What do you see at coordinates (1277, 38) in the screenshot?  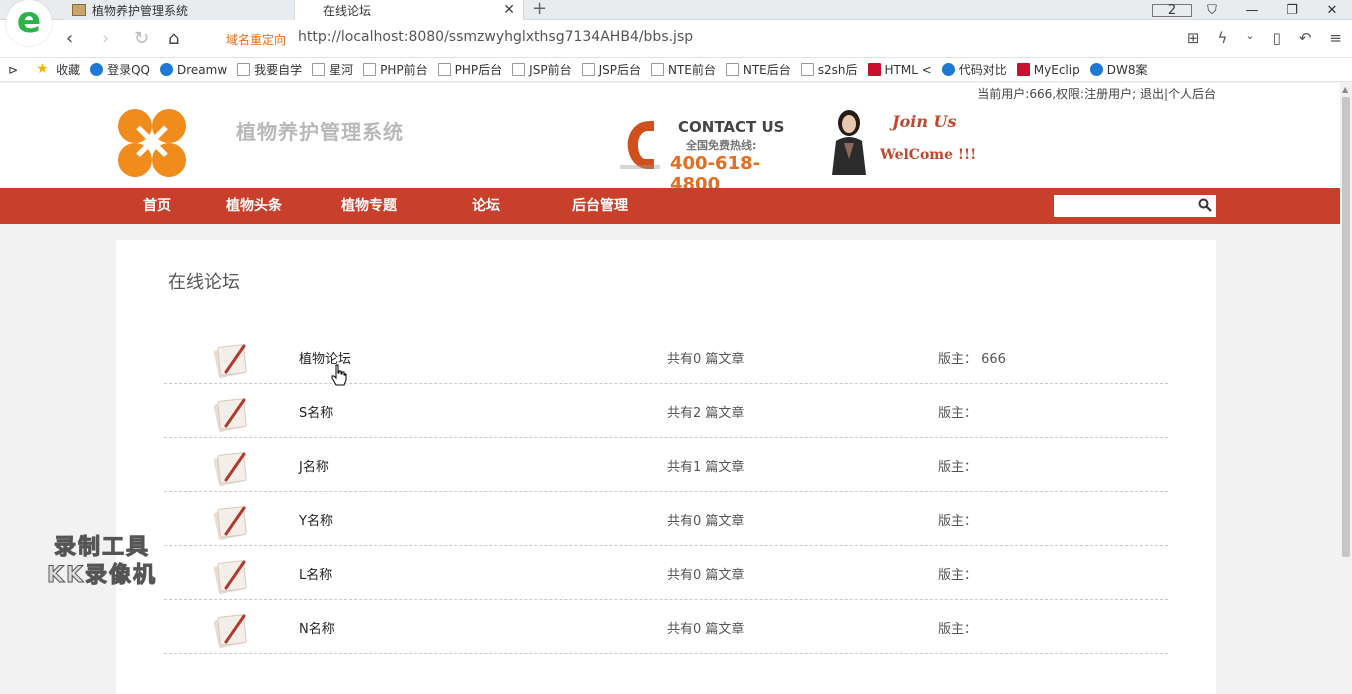 I see `bookmark-icon: ▯` at bounding box center [1277, 38].